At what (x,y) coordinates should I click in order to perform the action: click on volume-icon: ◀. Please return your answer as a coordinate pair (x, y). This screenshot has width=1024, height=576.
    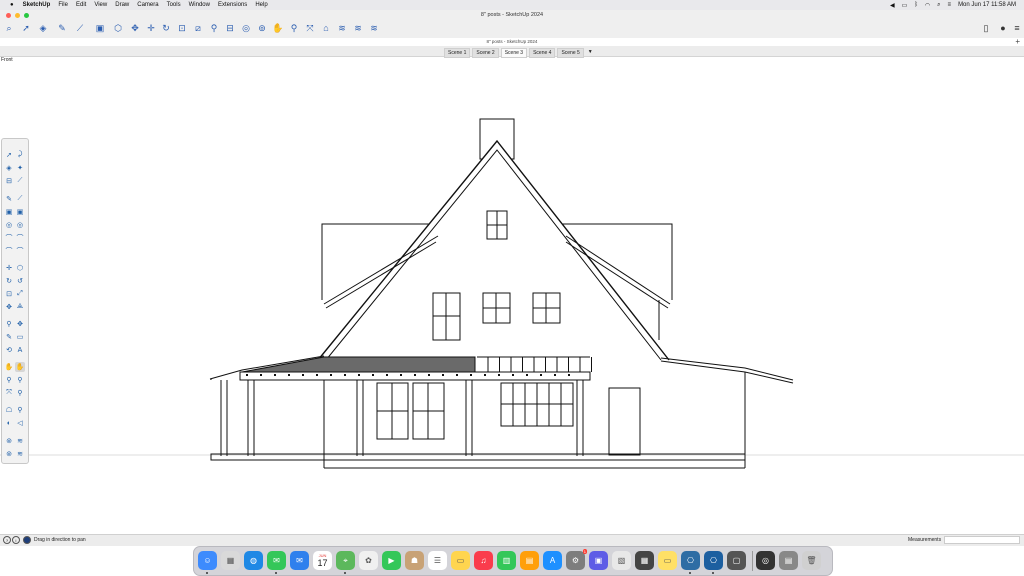
    Looking at the image, I should click on (892, 5).